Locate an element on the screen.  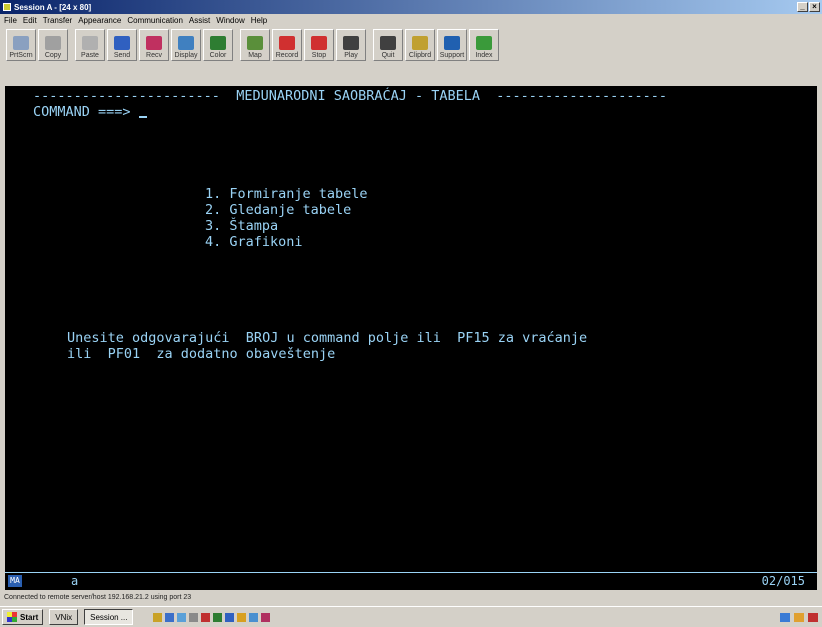
menu-option-2: 2. Gledanje tabele is located at coordinates (278, 210).